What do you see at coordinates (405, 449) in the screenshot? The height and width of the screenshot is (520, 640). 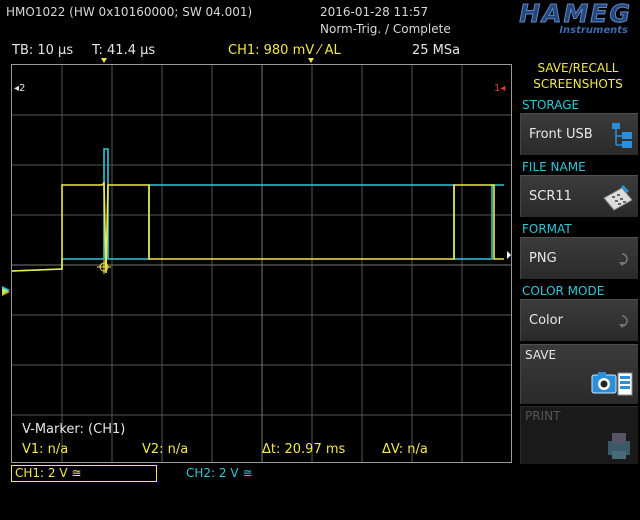 I see `delta-v-readout: ΔV: n/a` at bounding box center [405, 449].